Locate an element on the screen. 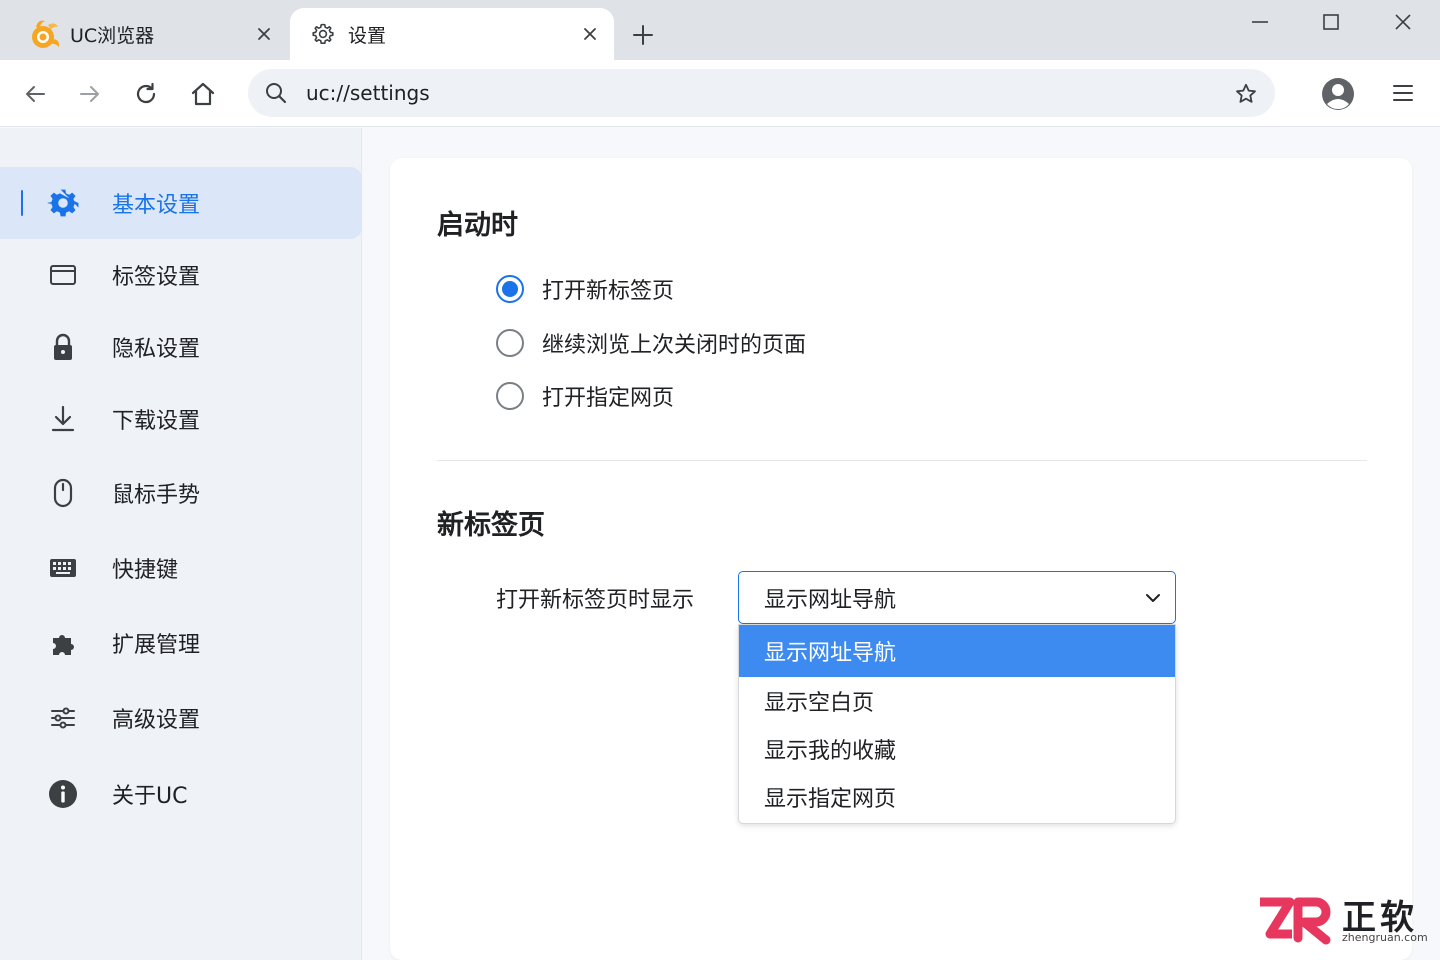  minimize-button is located at coordinates (1260, 22).